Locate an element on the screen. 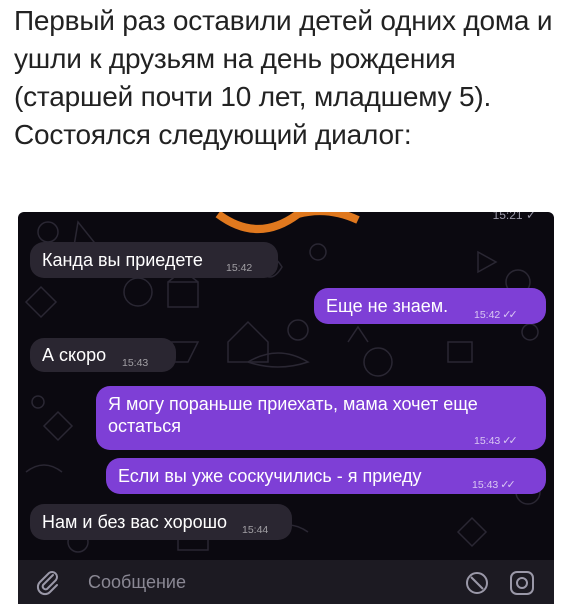 This screenshot has width=570, height=604. message-text: Если вы уже соскучились - я приеду is located at coordinates (270, 476).